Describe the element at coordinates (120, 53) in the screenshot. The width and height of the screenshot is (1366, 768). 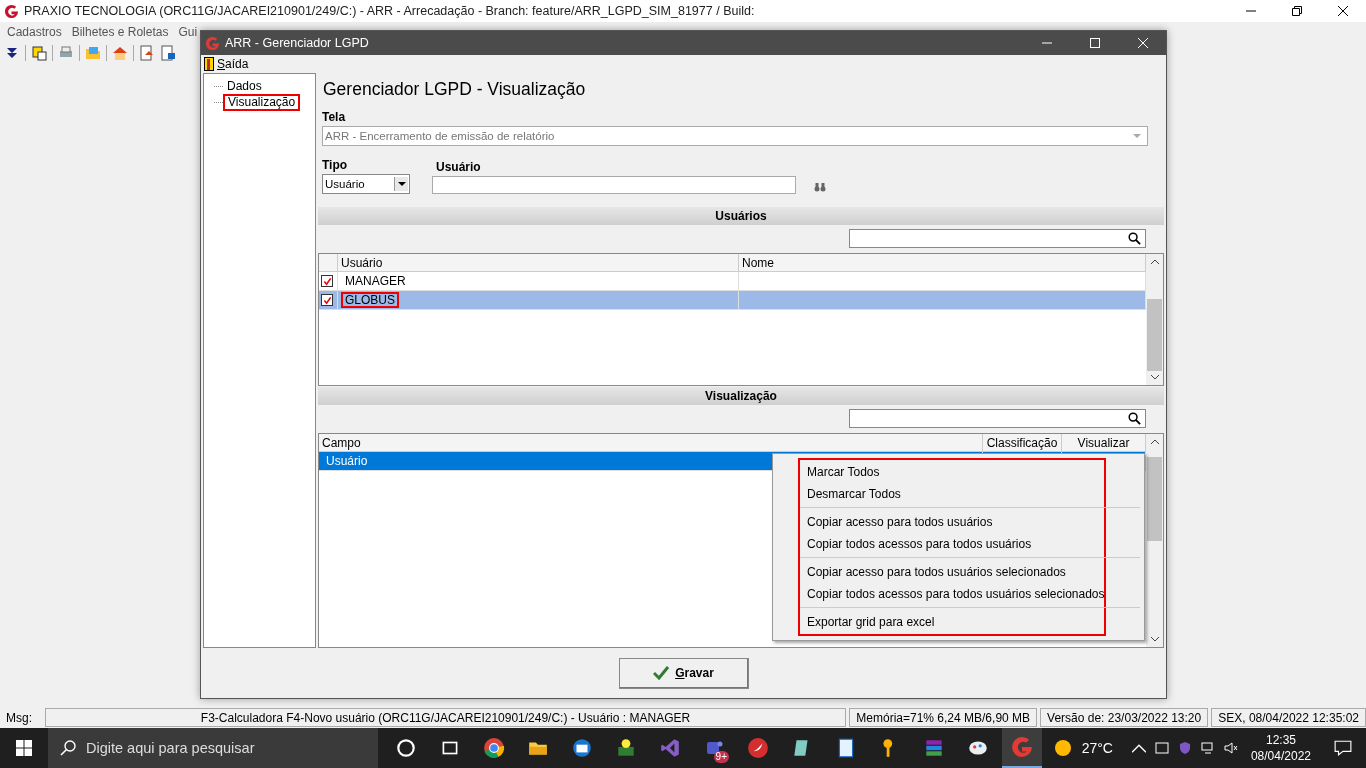
I see `house-icon` at that location.